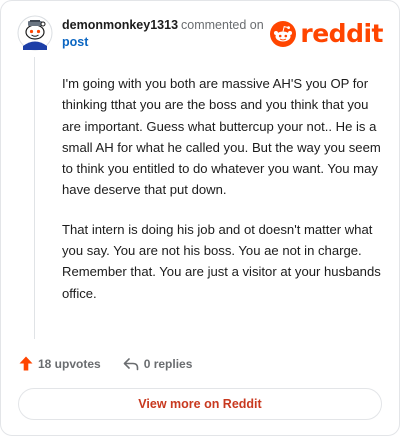 This screenshot has height=436, width=400. I want to click on reply-count: 0 replies, so click(168, 363).